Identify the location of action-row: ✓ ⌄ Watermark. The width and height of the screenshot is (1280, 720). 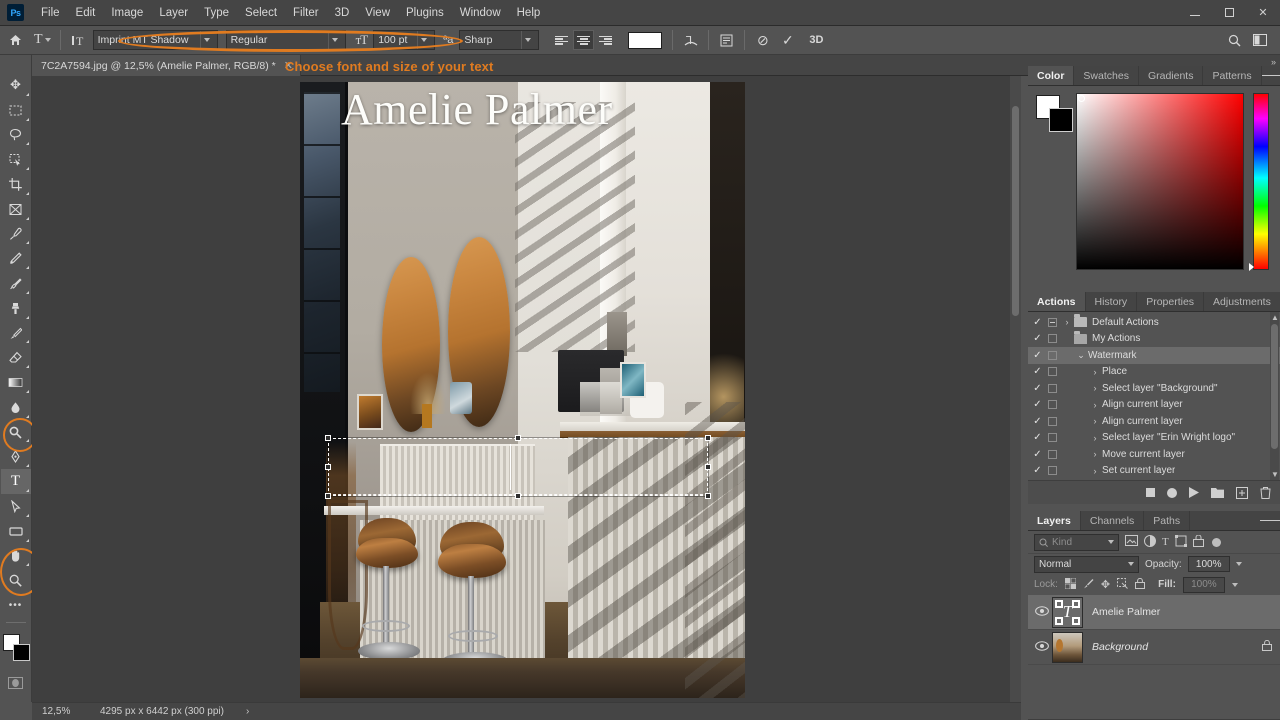
(1154, 355).